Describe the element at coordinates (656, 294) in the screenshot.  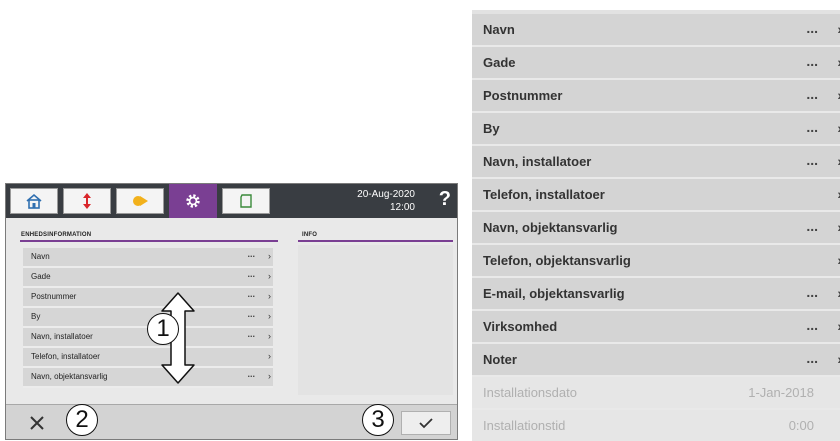
I see `list-item: E-mail, objektansvarlig ... ›` at that location.